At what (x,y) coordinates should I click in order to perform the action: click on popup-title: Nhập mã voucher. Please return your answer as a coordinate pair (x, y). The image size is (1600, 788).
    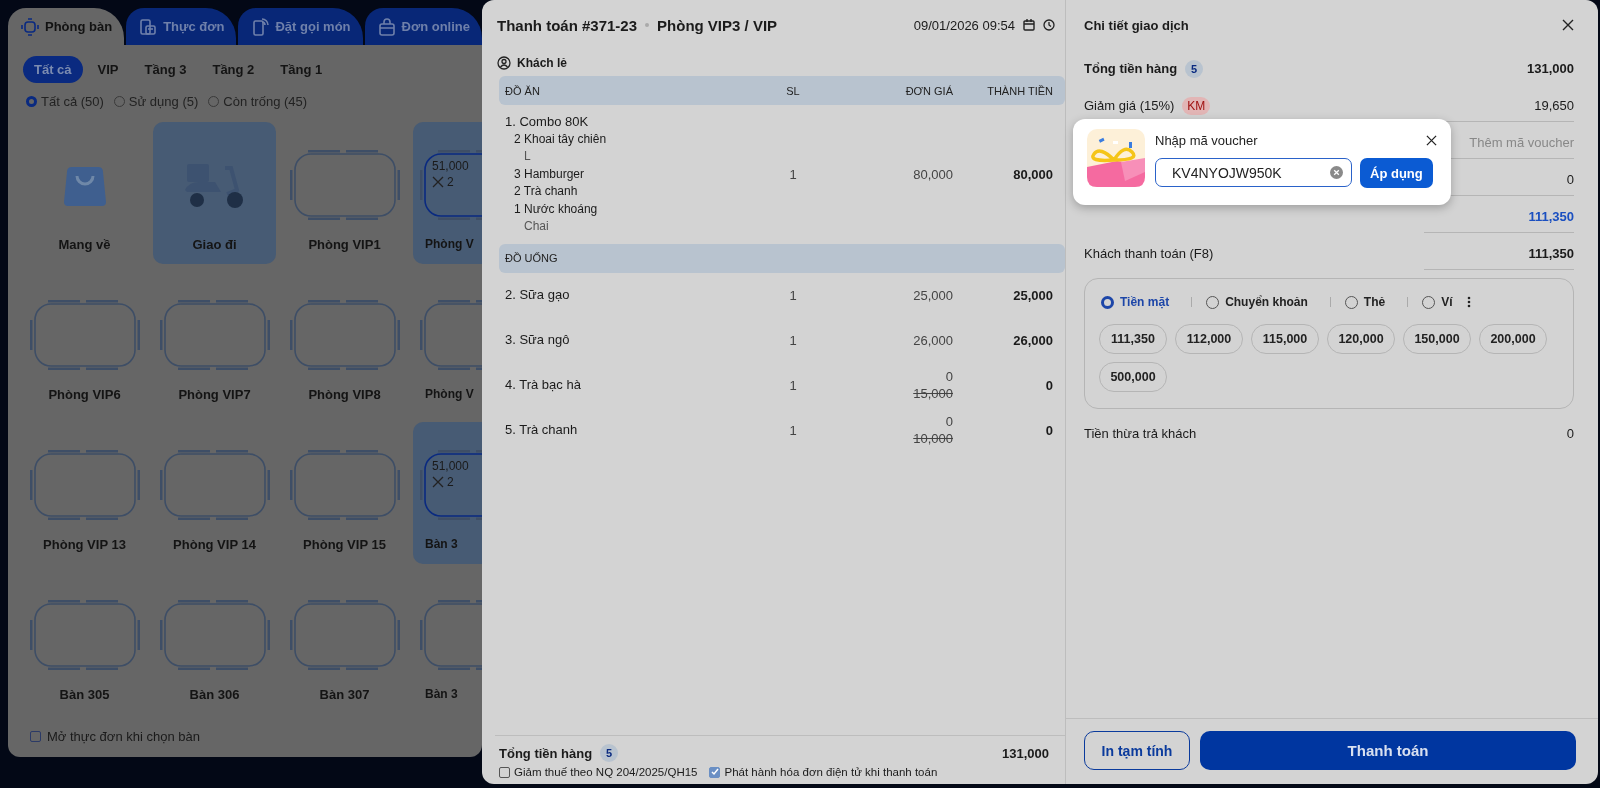
    Looking at the image, I should click on (1206, 140).